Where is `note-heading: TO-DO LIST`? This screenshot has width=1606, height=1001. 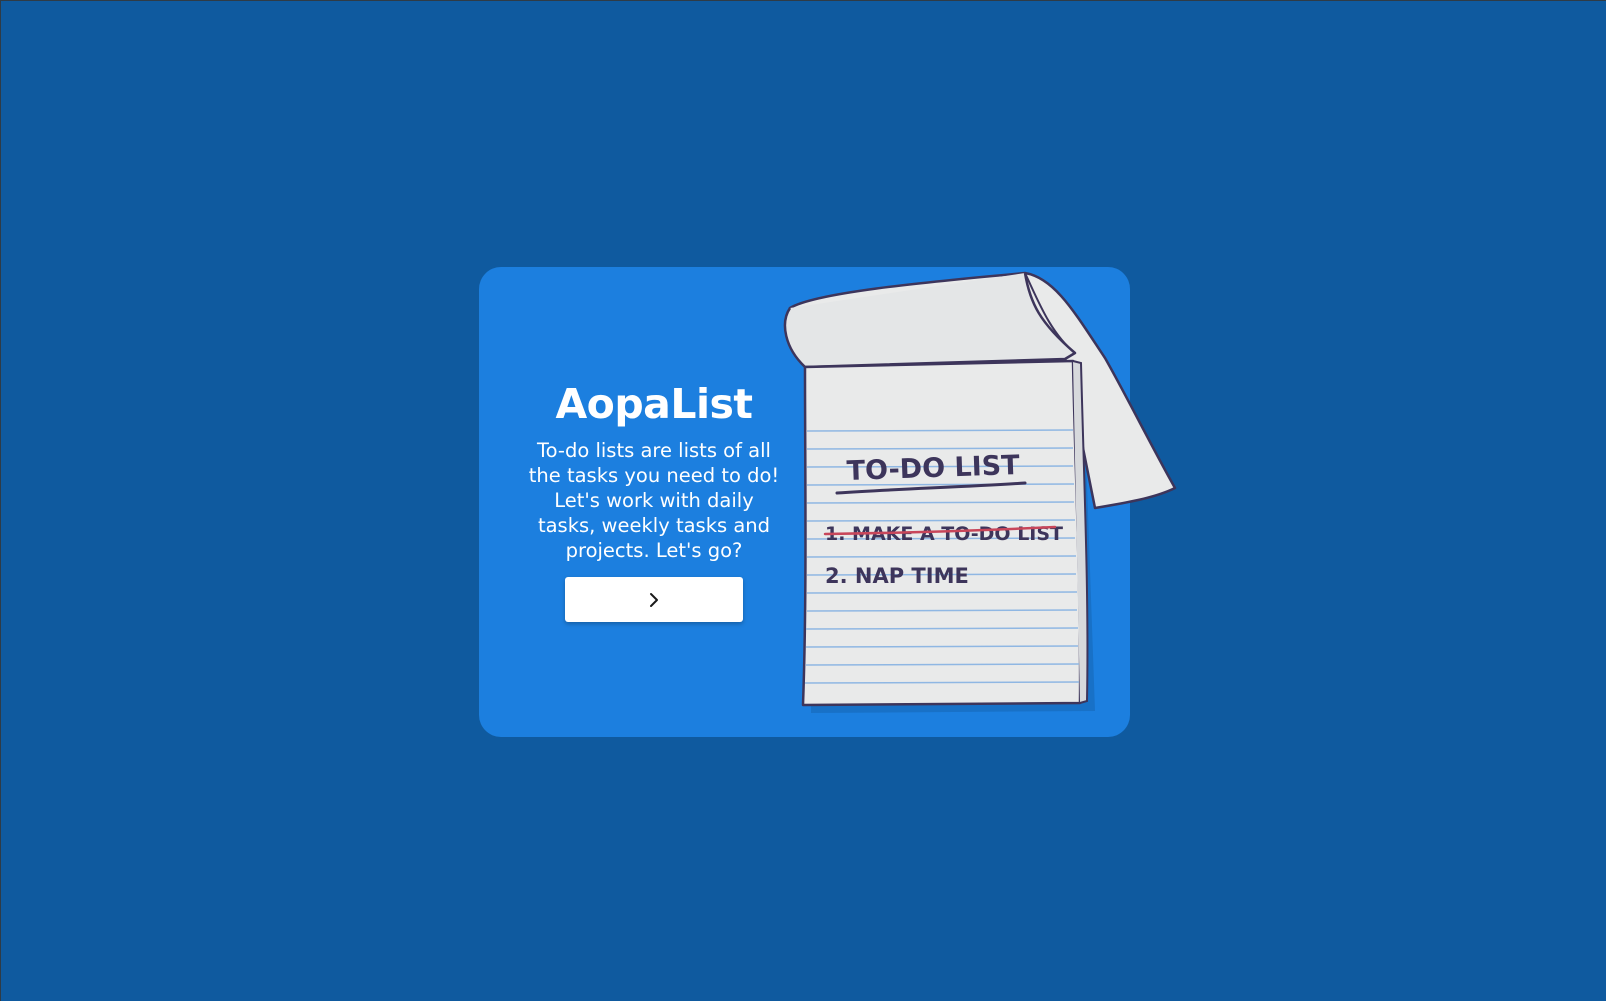
note-heading: TO-DO LIST is located at coordinates (933, 468).